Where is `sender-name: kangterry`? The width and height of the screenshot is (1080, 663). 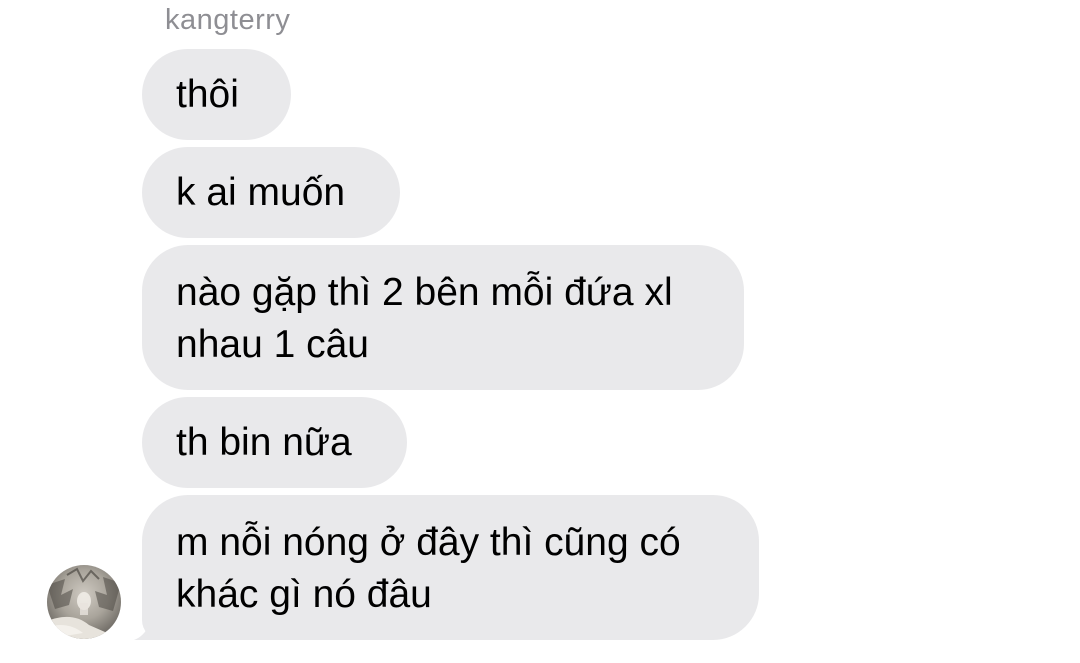 sender-name: kangterry is located at coordinates (228, 20).